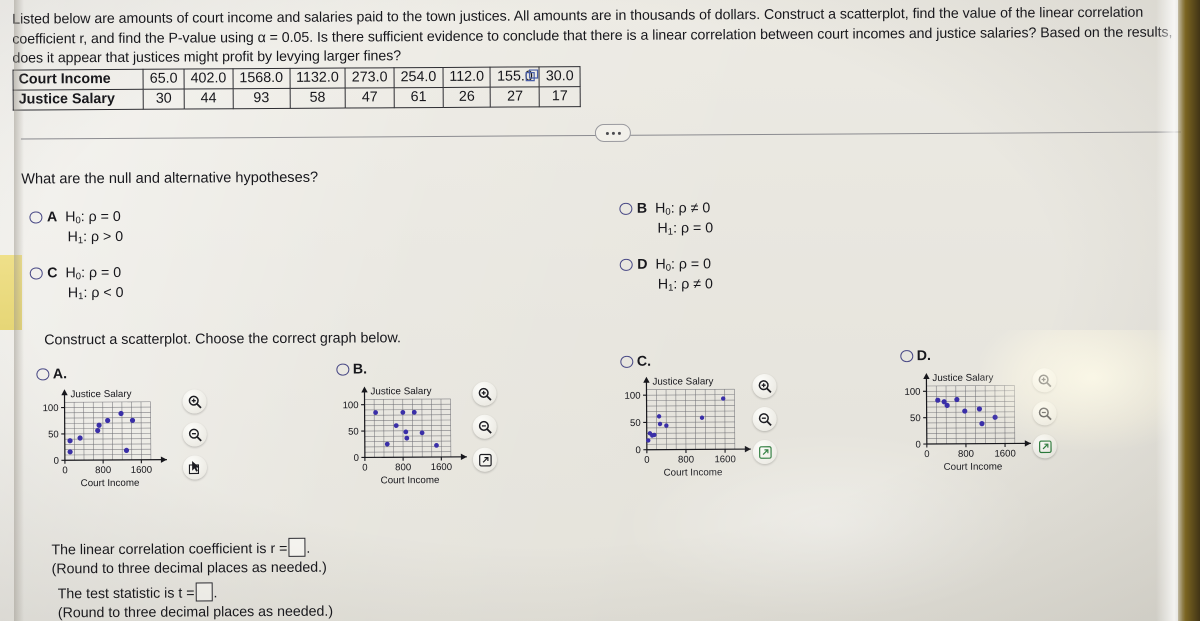 The width and height of the screenshot is (1200, 621). Describe the element at coordinates (625, 208) in the screenshot. I see `radio-hypothesis-b` at that location.